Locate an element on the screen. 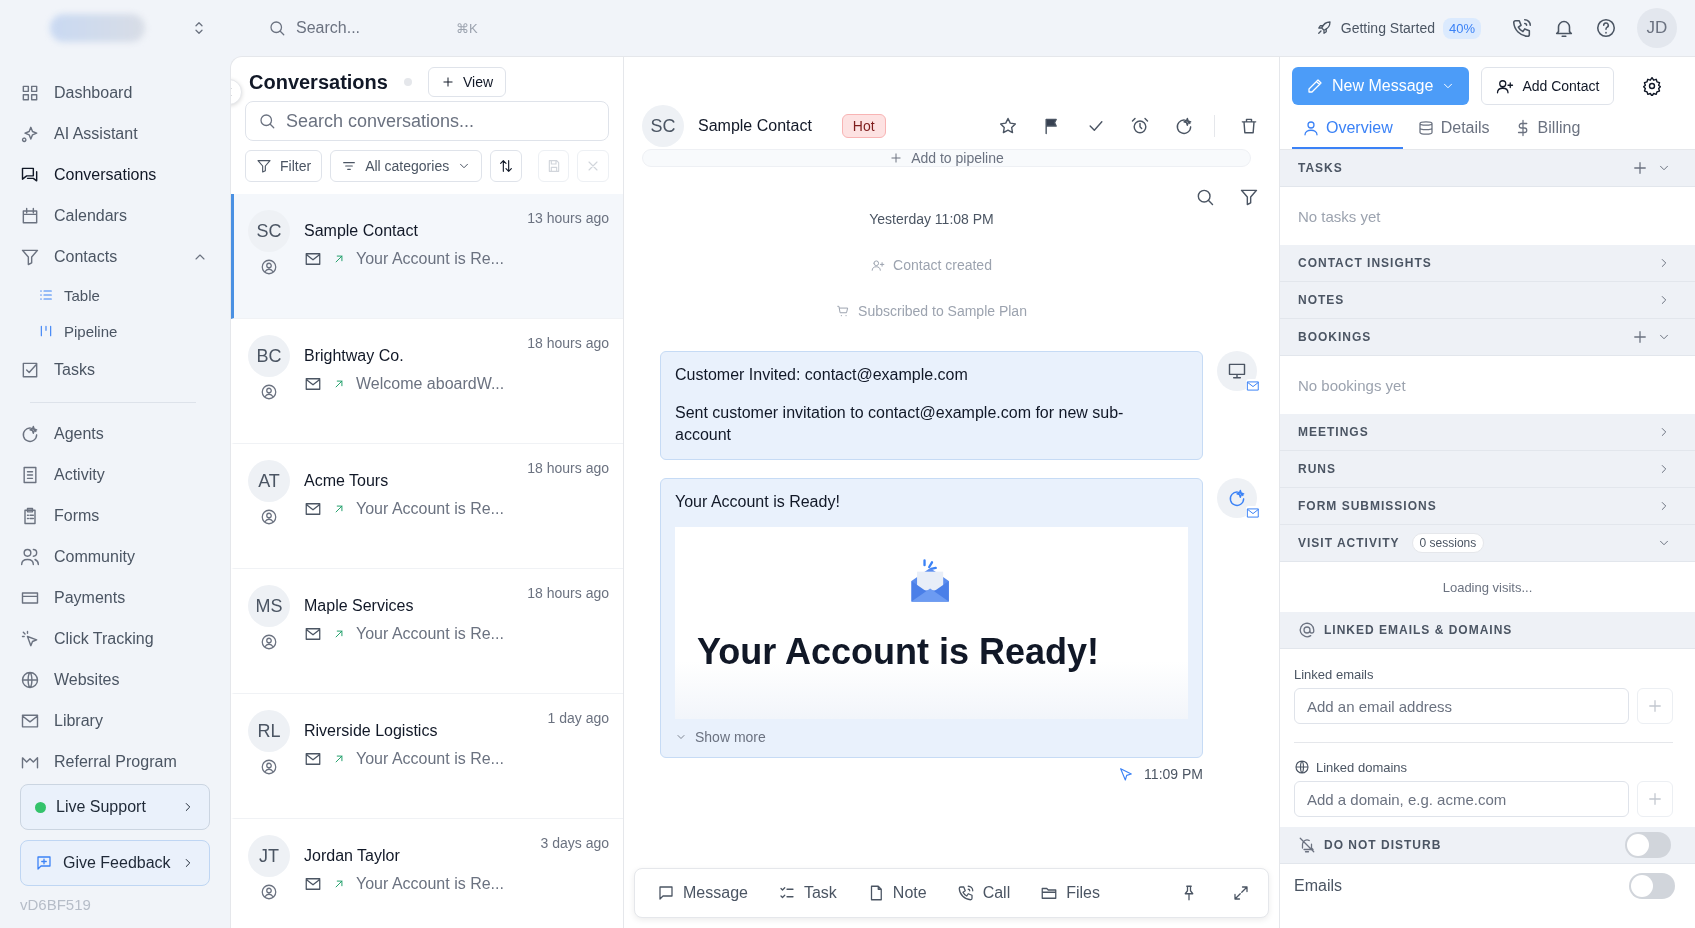  section-title: TASKS is located at coordinates (1320, 168).